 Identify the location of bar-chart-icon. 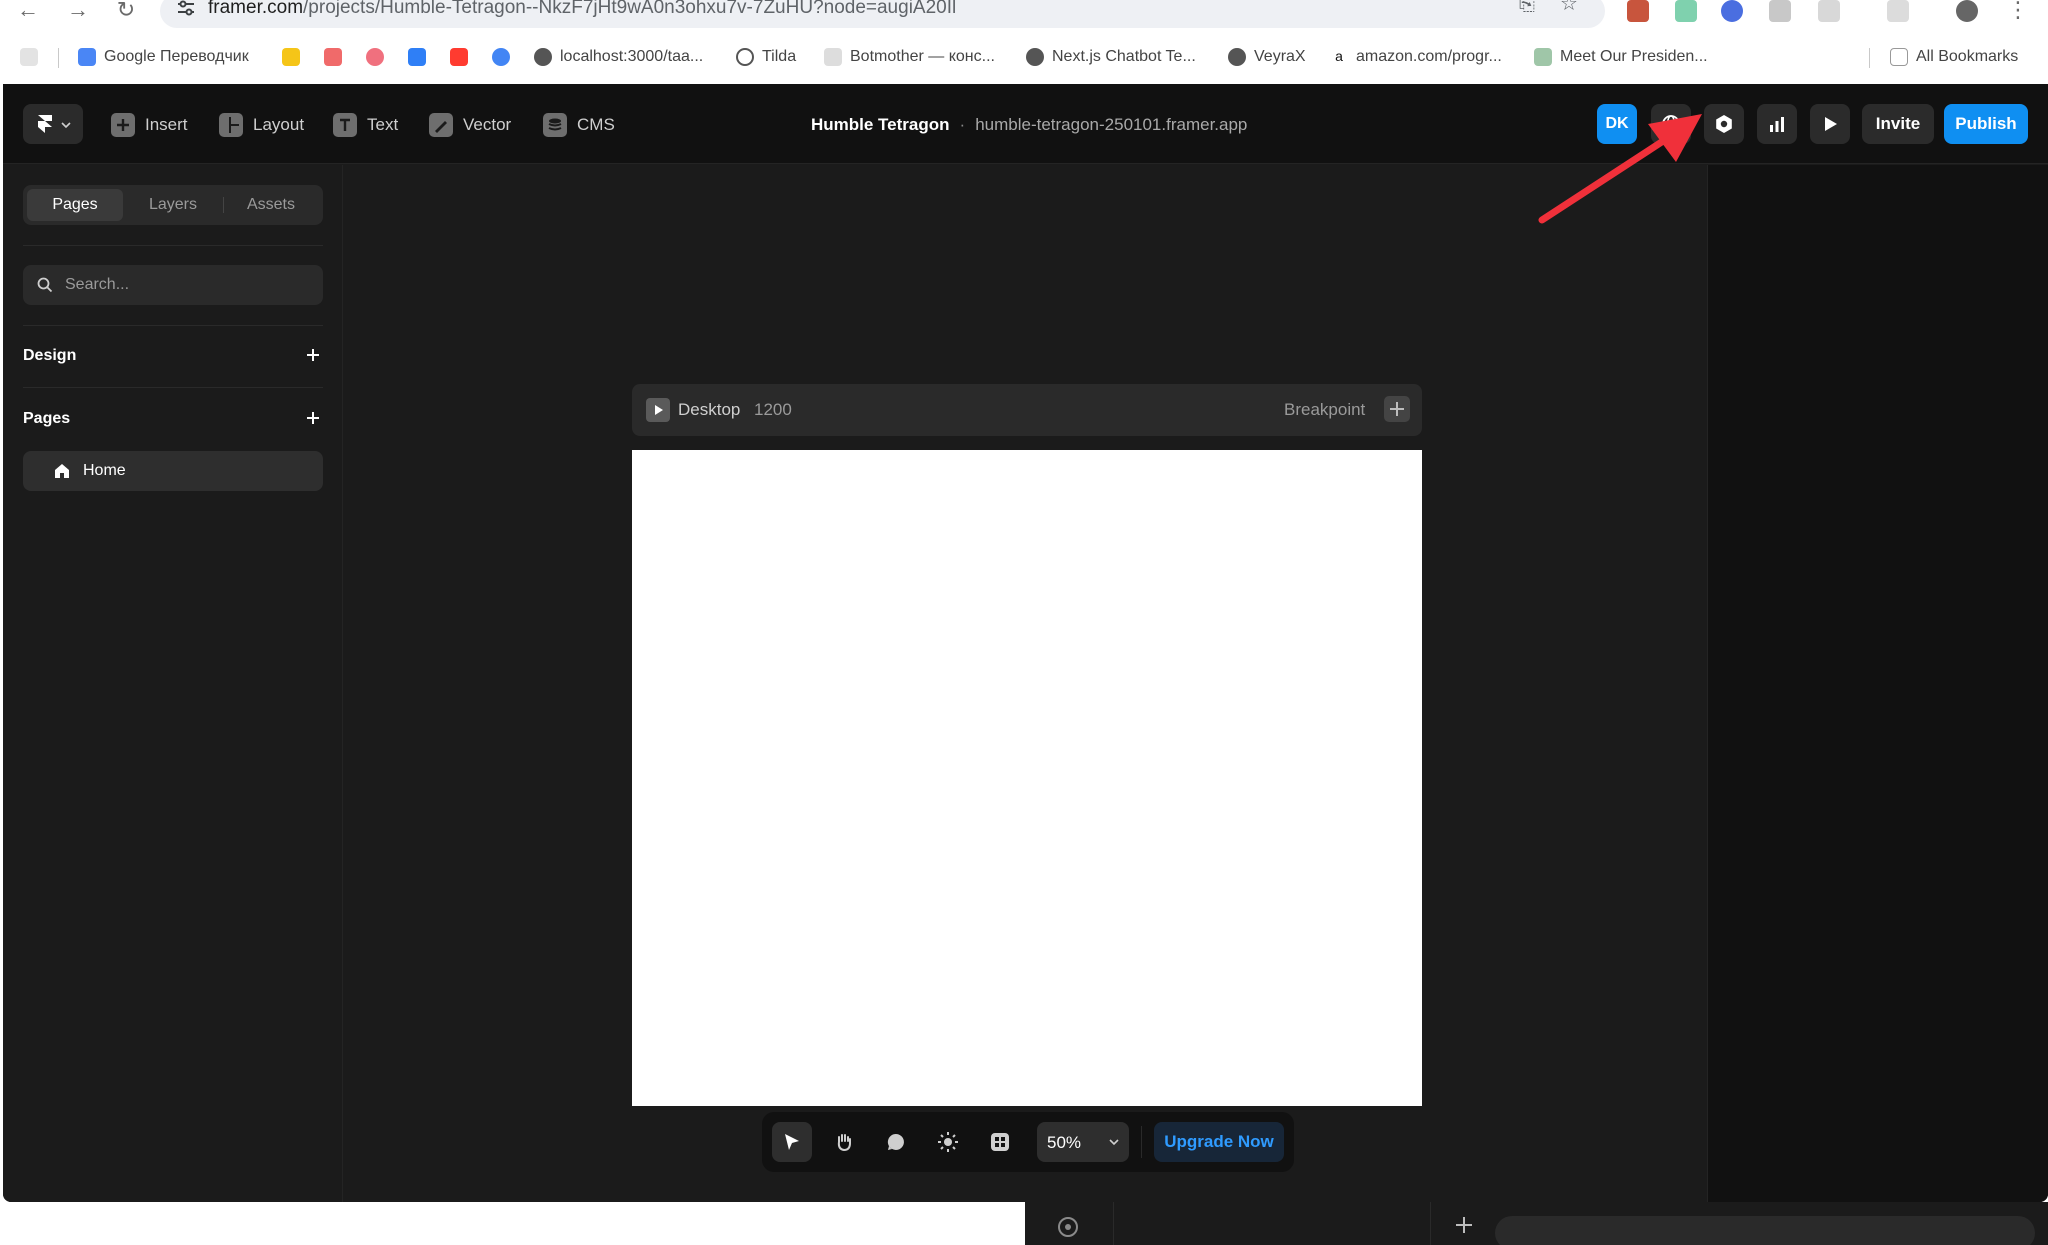
(1777, 124).